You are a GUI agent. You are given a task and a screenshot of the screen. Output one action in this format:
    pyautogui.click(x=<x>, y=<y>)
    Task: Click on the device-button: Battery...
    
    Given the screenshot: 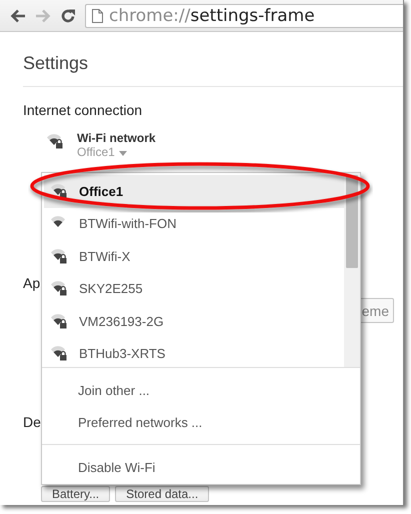 What is the action you would take?
    pyautogui.click(x=75, y=494)
    